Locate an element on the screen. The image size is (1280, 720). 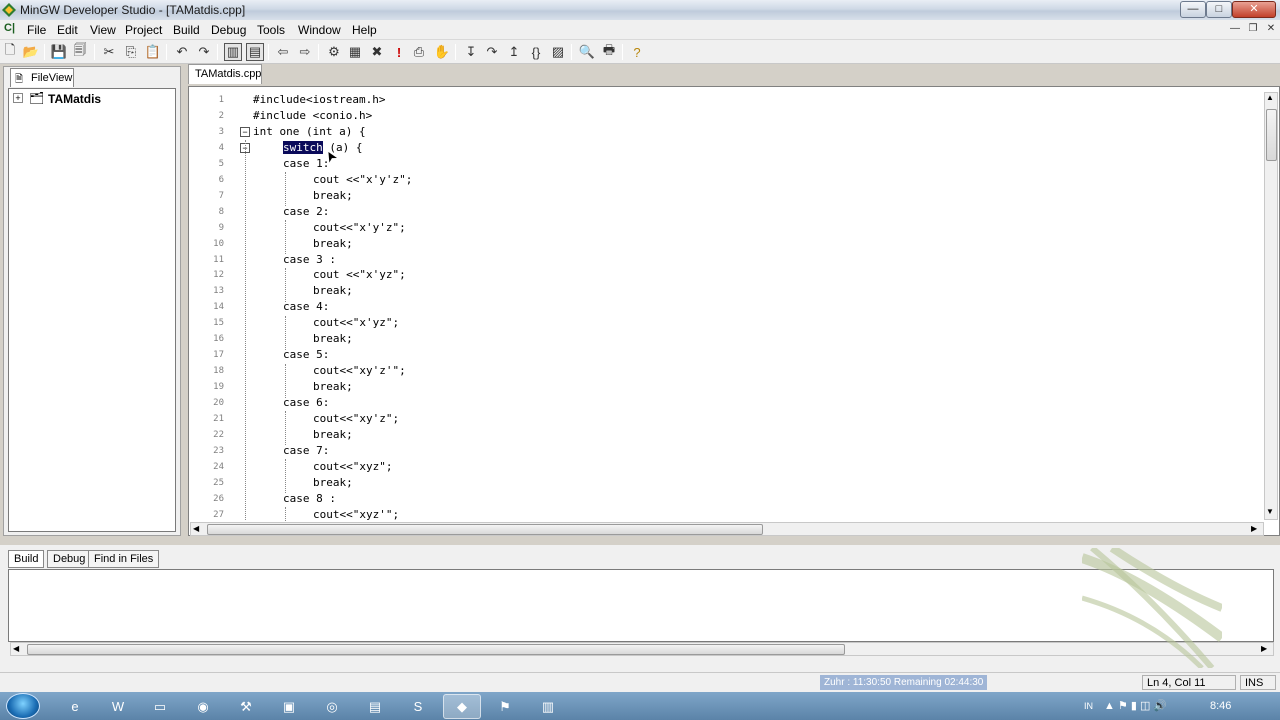
code-line: case 6: is located at coordinates (306, 403).